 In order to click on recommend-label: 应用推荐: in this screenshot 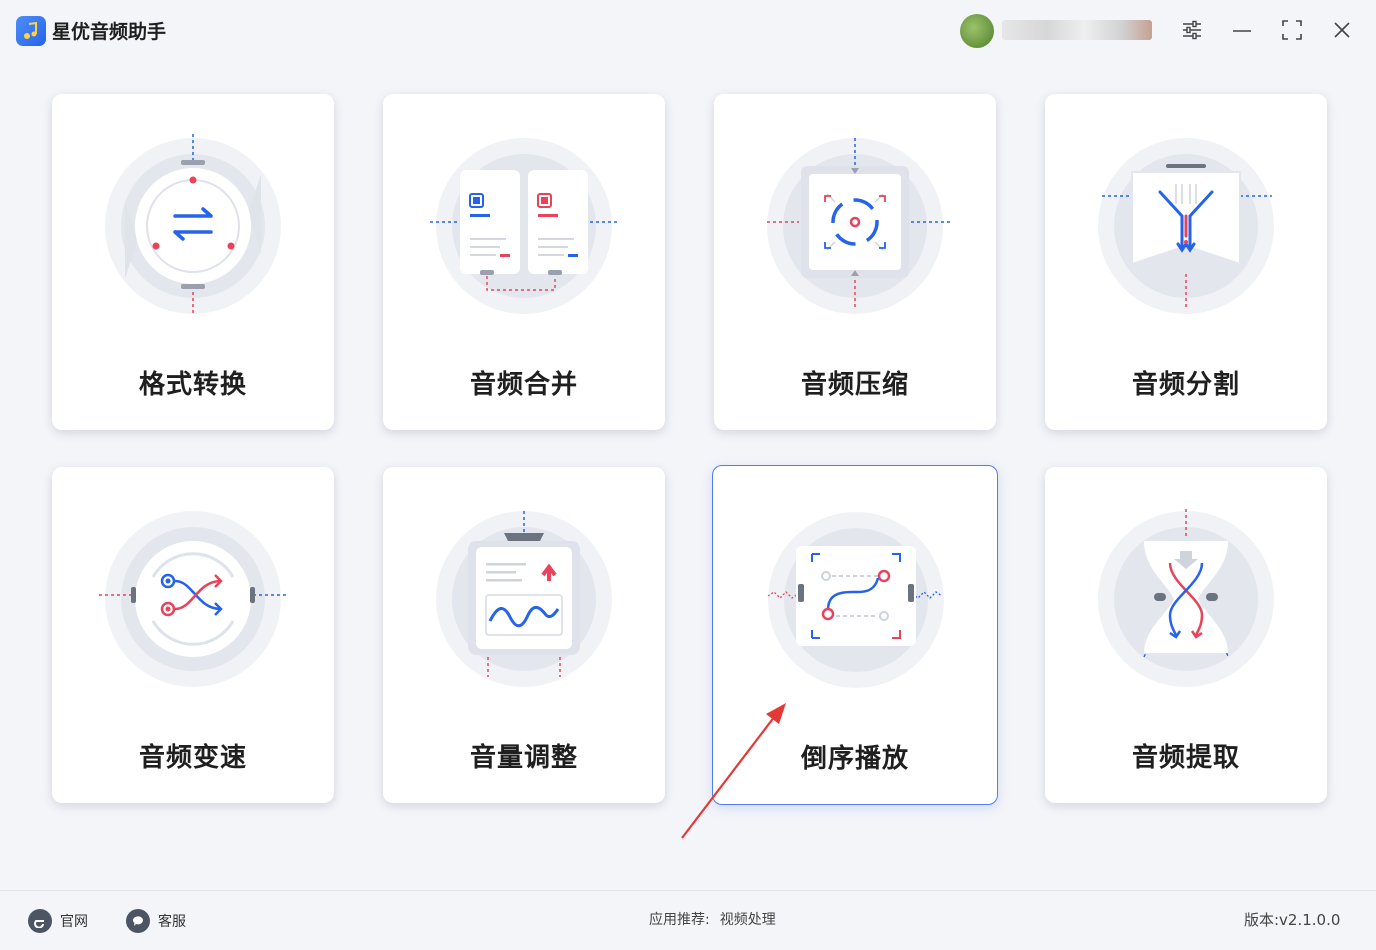, I will do `click(679, 920)`.